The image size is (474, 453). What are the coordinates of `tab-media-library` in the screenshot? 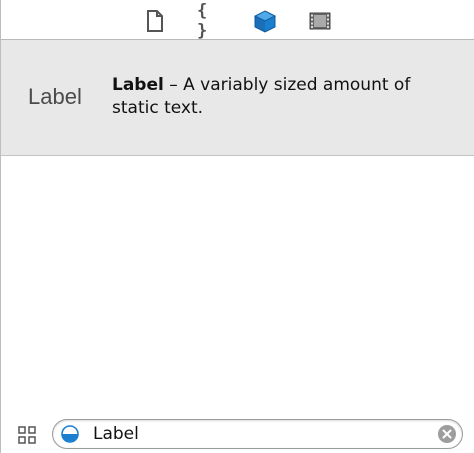 It's located at (320, 21).